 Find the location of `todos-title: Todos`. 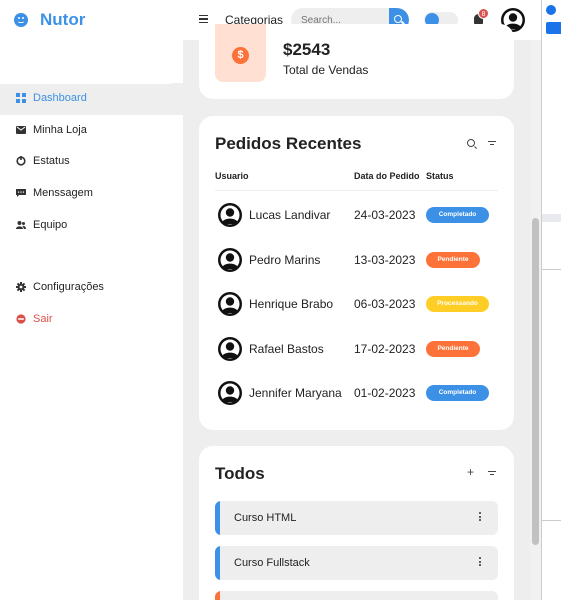

todos-title: Todos is located at coordinates (240, 473).